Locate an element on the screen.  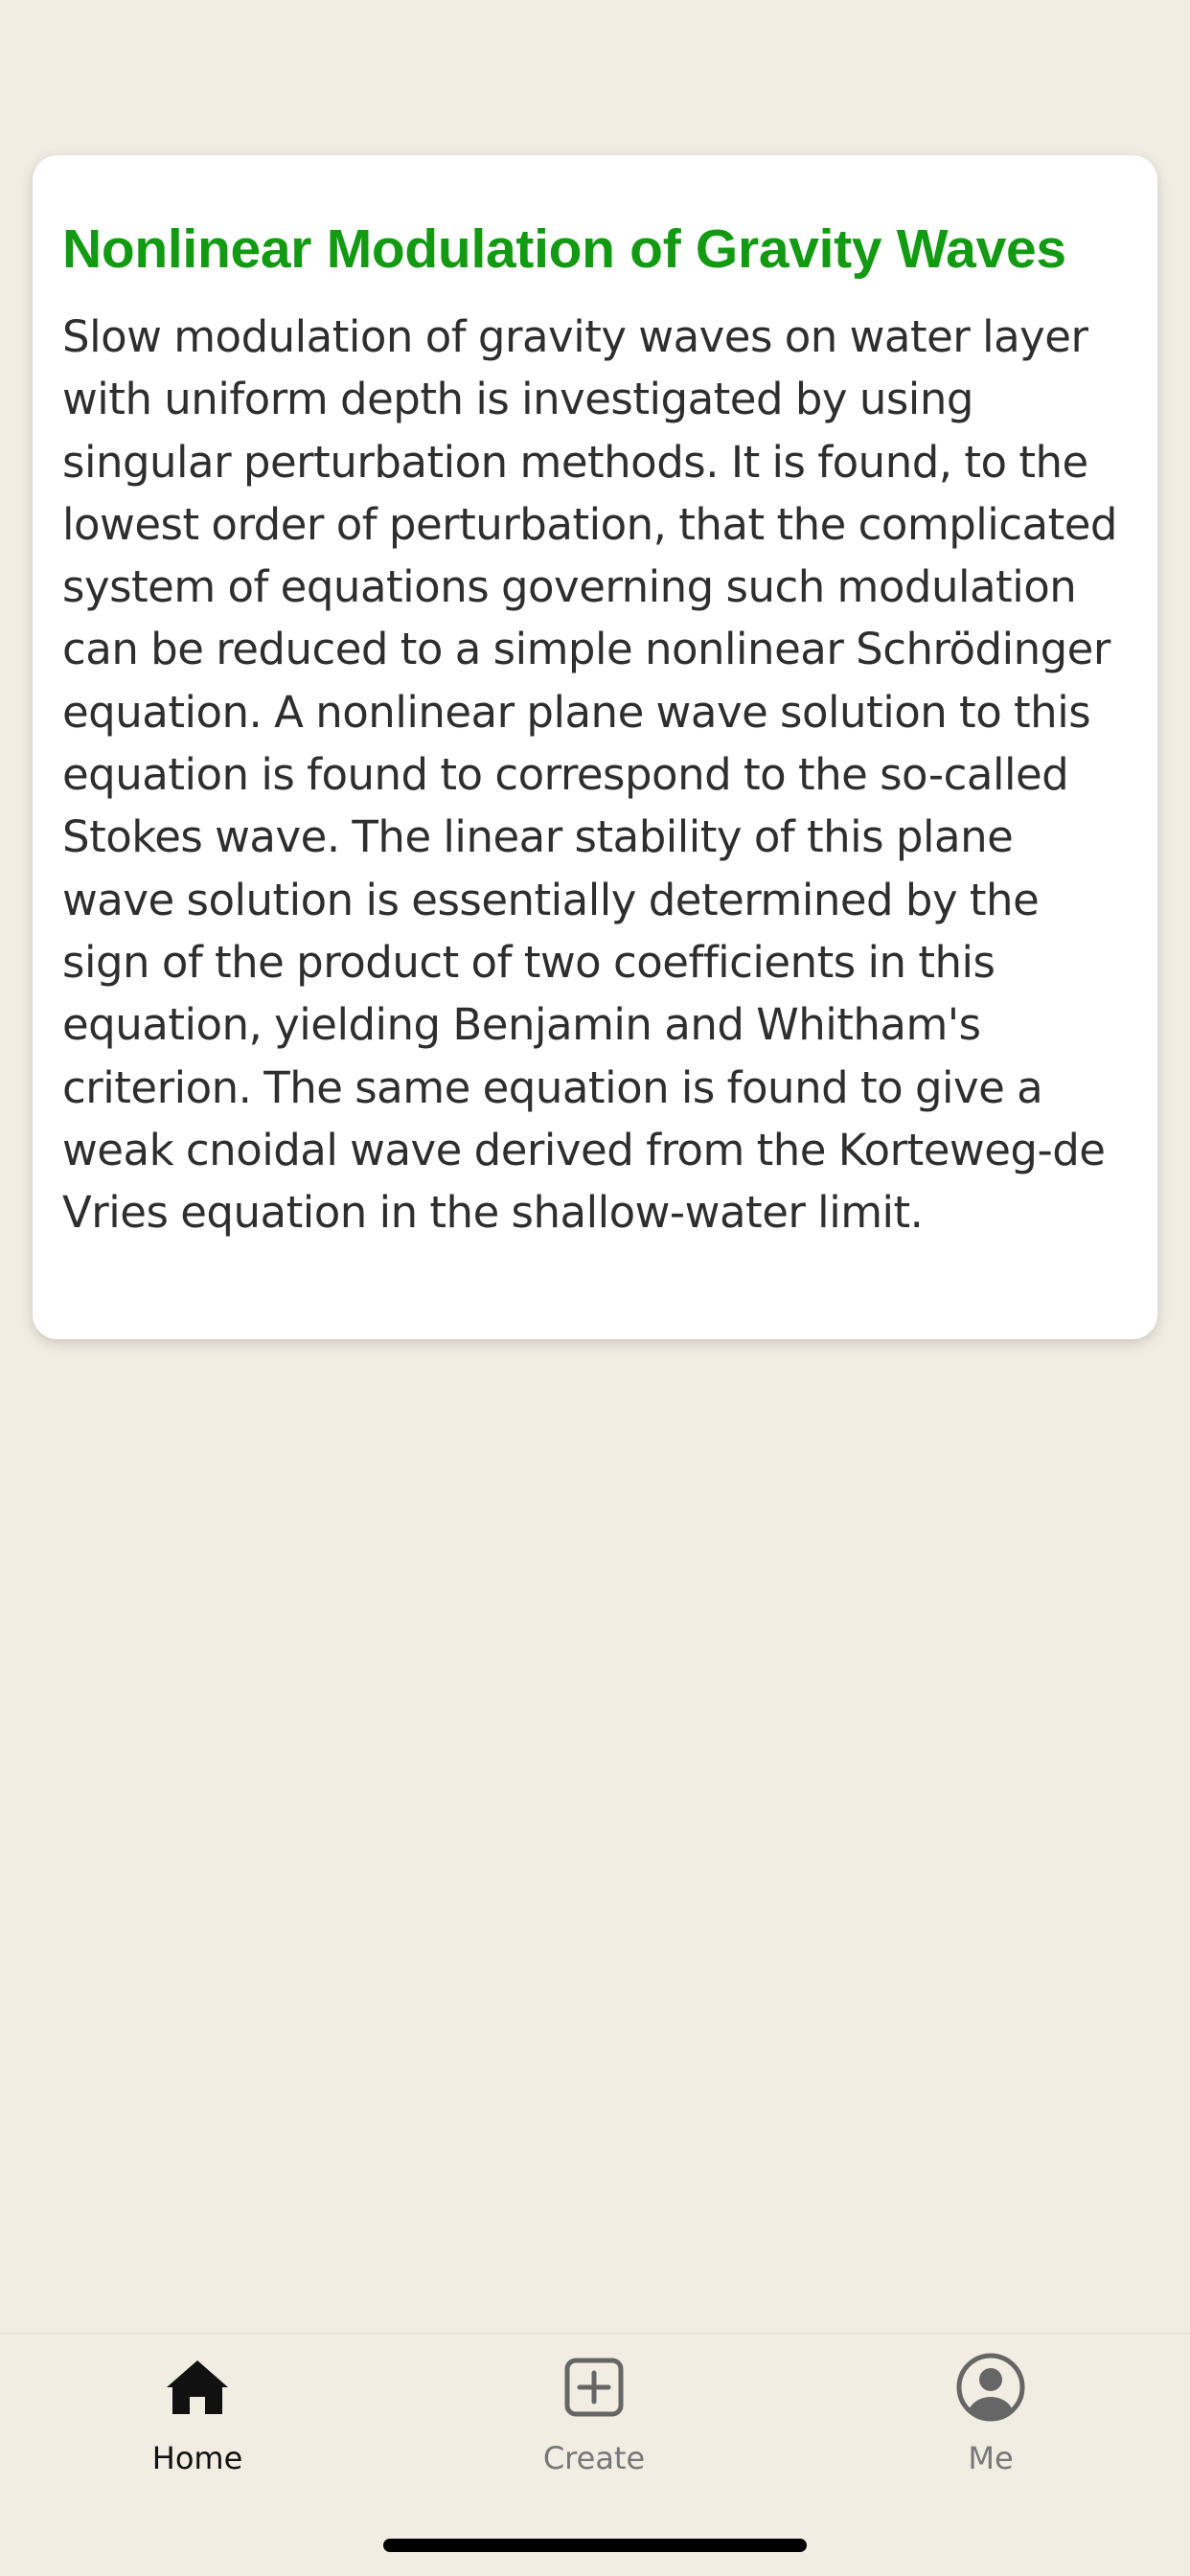
article-title: Nonlinear Modulation of Gravity Waves is located at coordinates (564, 249).